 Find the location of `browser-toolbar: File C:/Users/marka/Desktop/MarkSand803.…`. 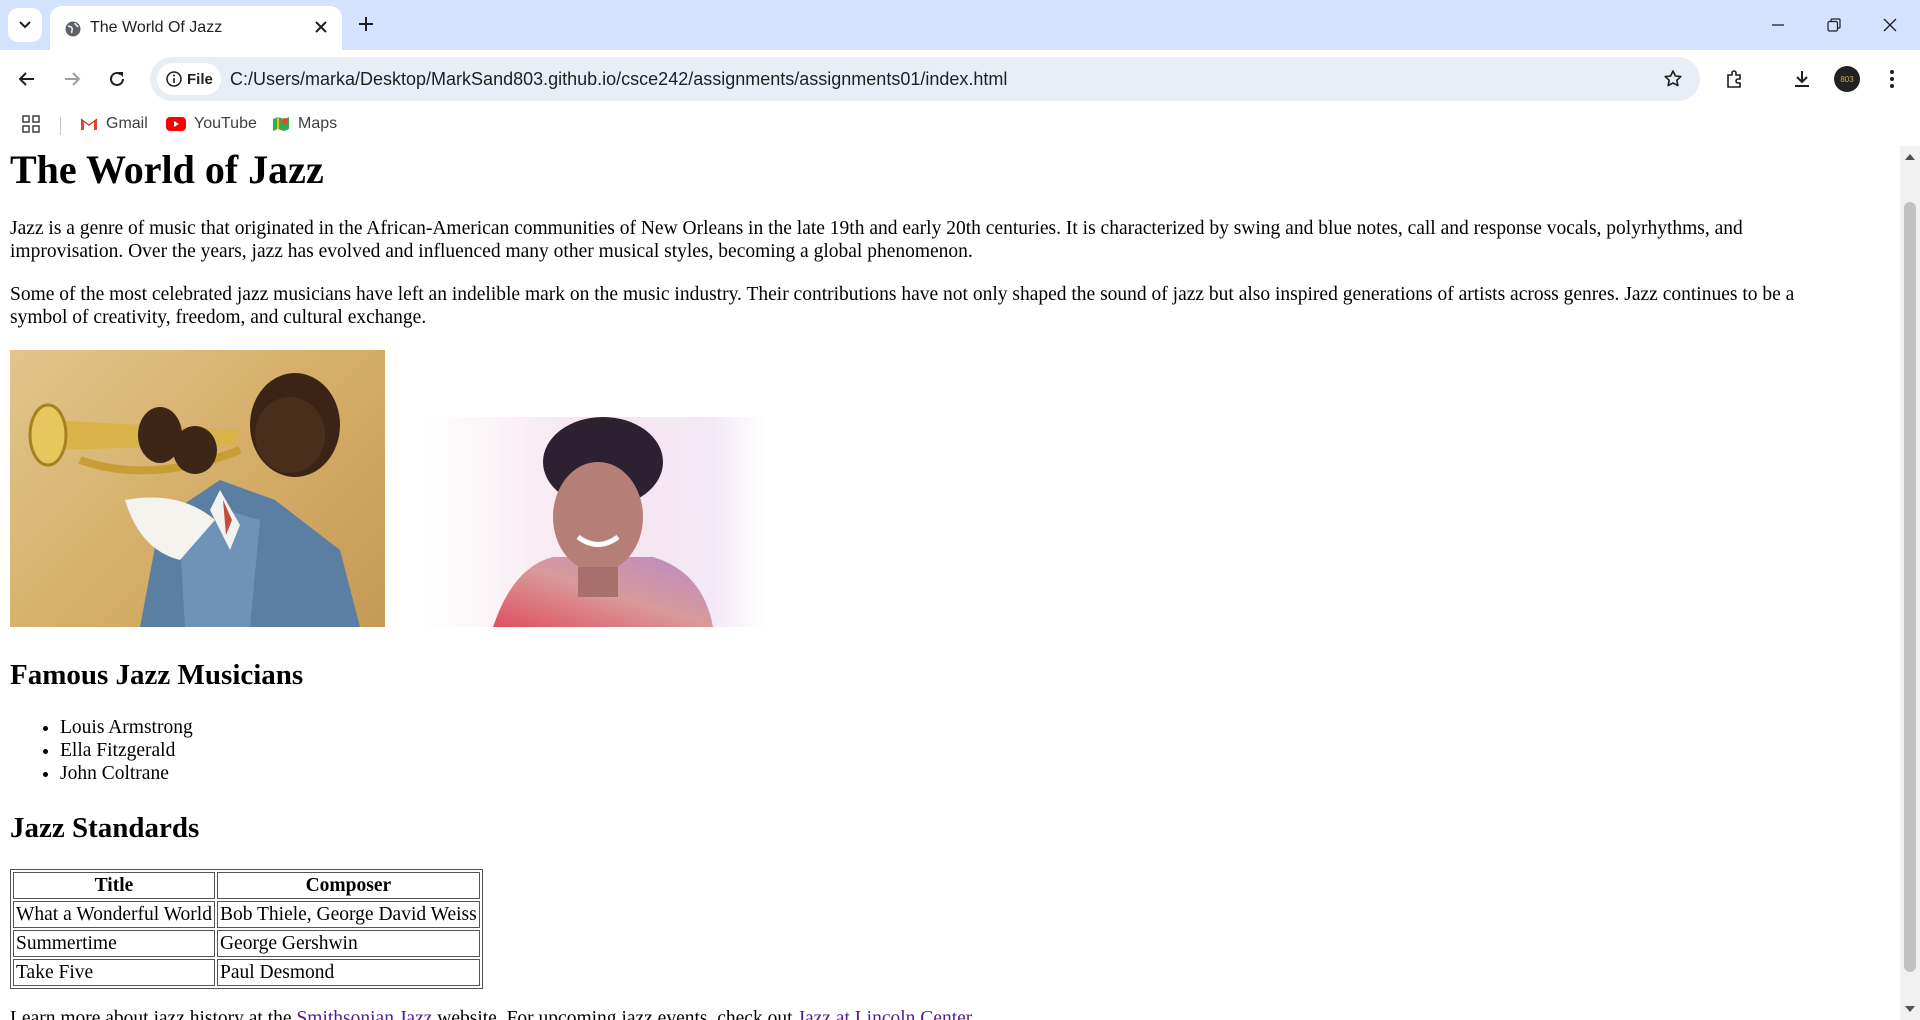

browser-toolbar: File C:/Users/marka/Desktop/MarkSand803.… is located at coordinates (960, 79).